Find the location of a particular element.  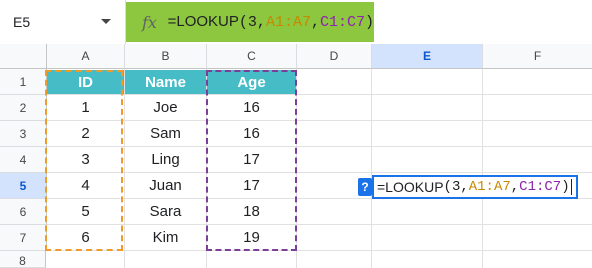

cell-b6: Sara is located at coordinates (165, 211).